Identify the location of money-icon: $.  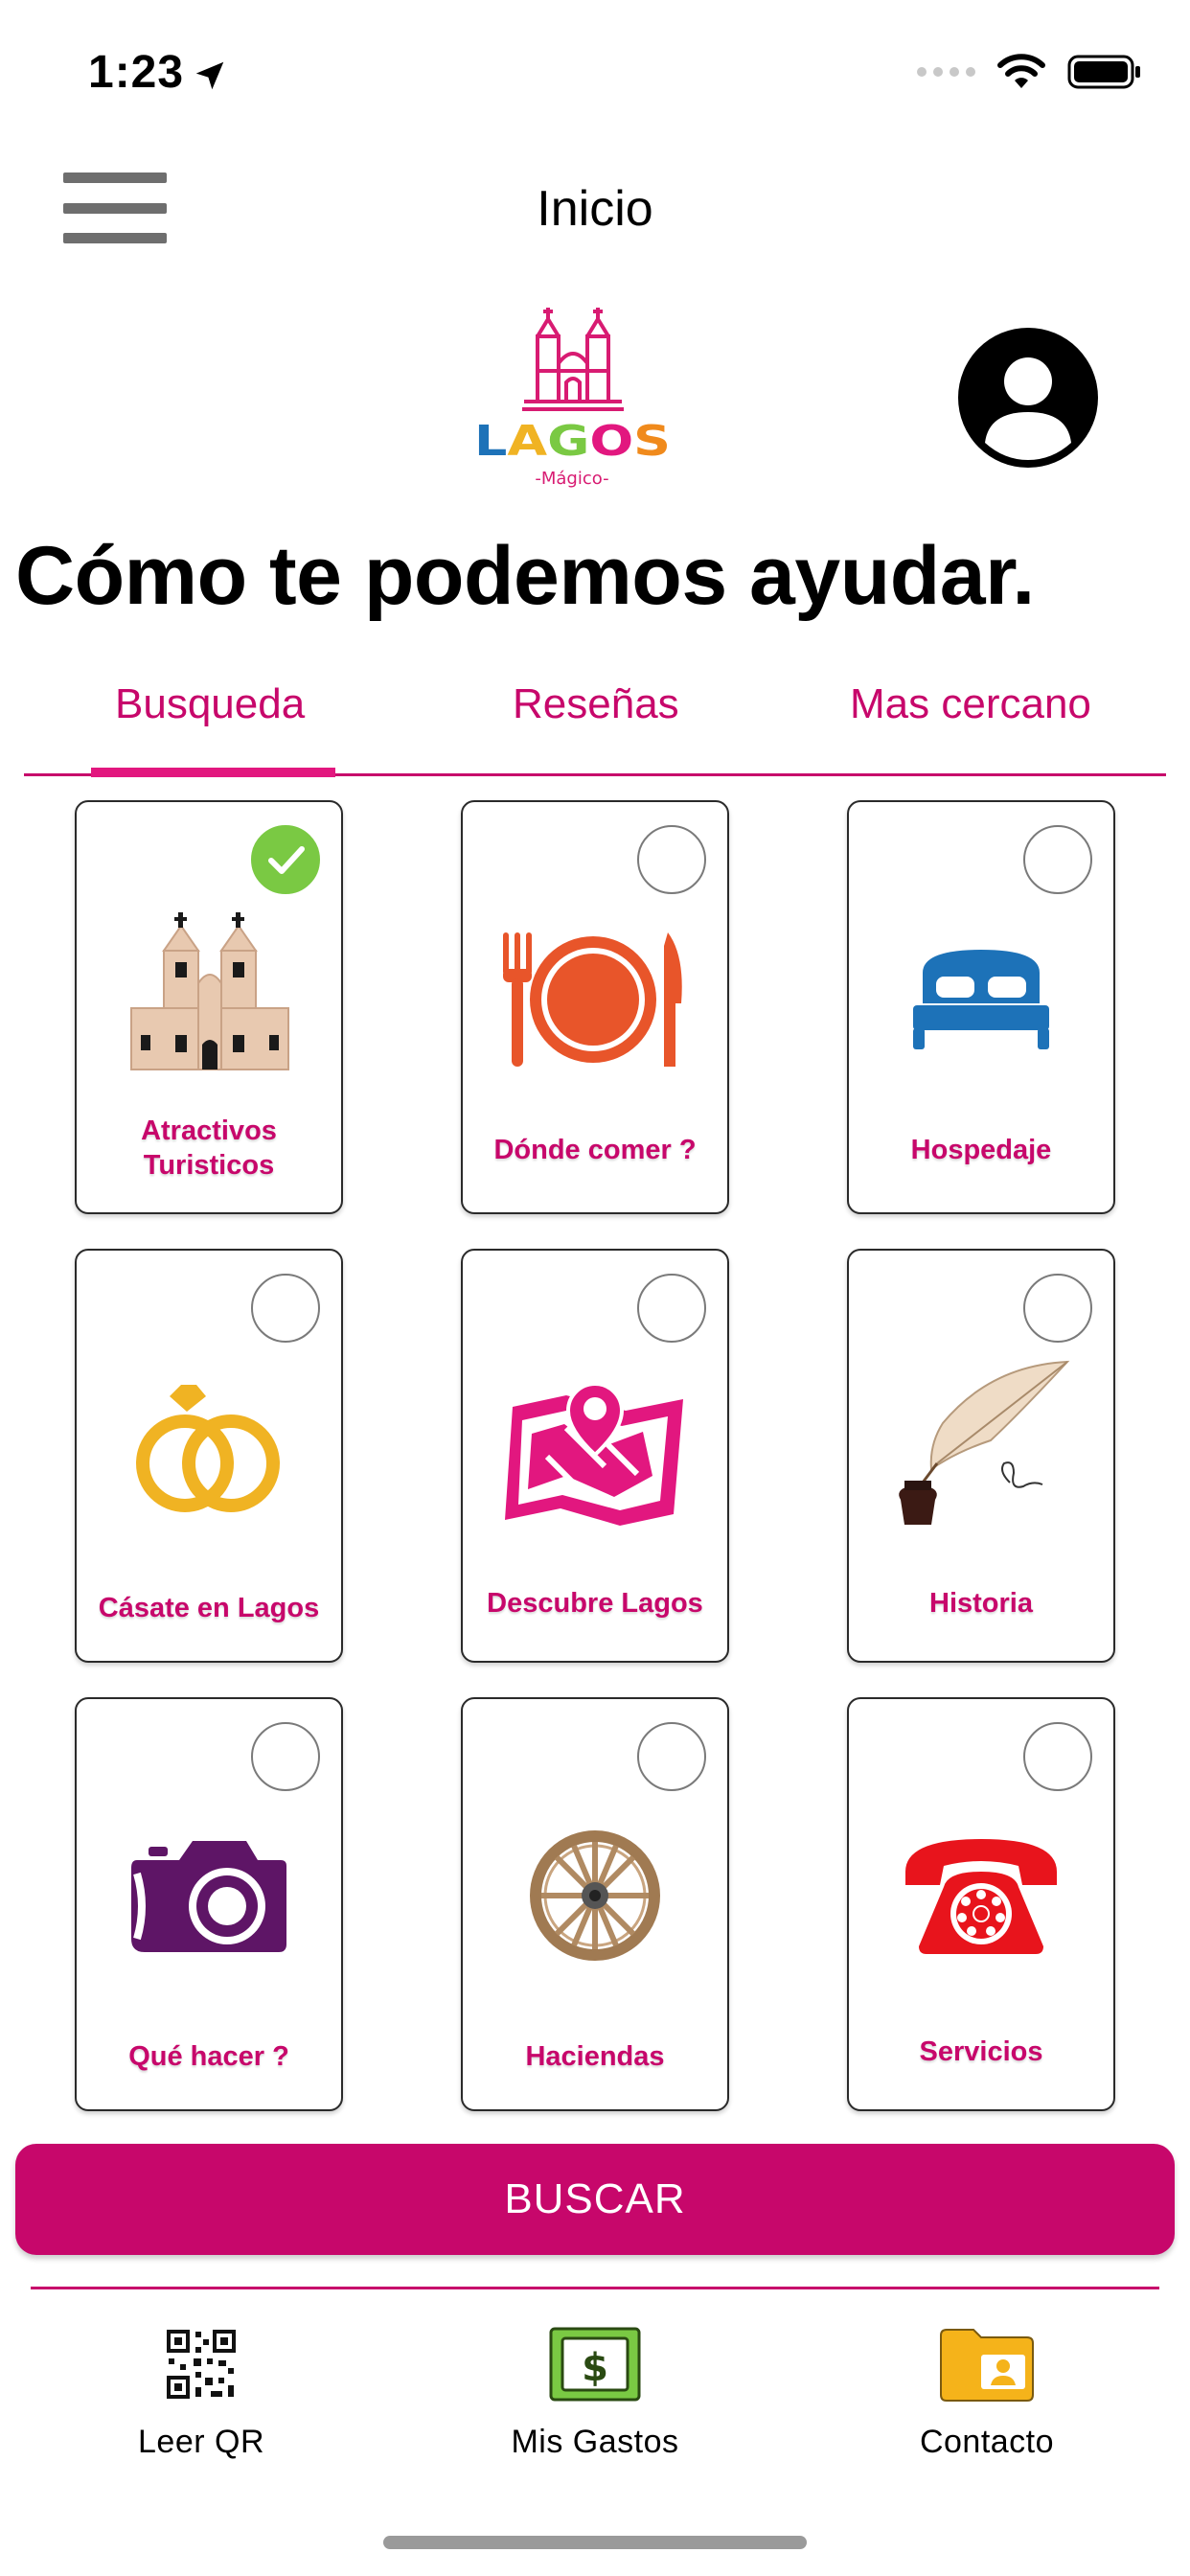
(595, 2364).